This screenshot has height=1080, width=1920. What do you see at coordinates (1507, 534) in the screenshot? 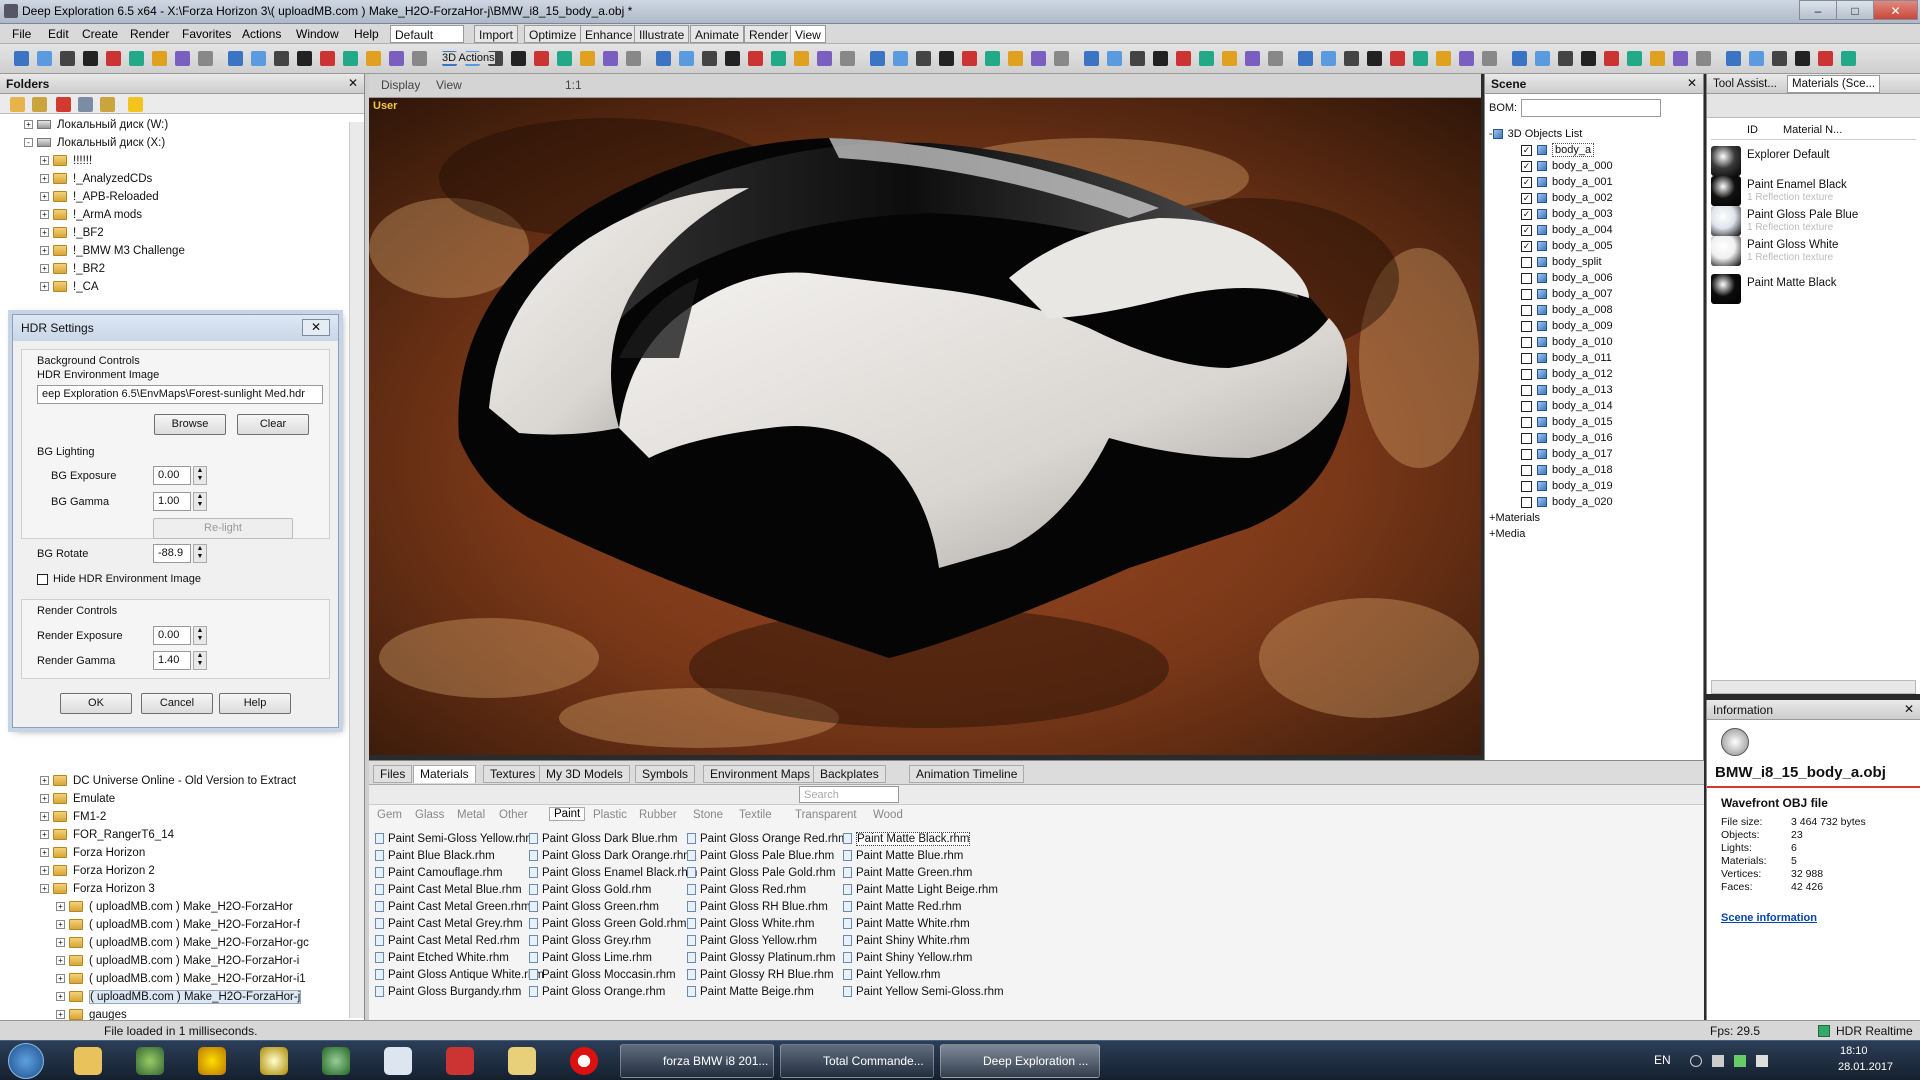
I see `scene-group: +Media` at bounding box center [1507, 534].